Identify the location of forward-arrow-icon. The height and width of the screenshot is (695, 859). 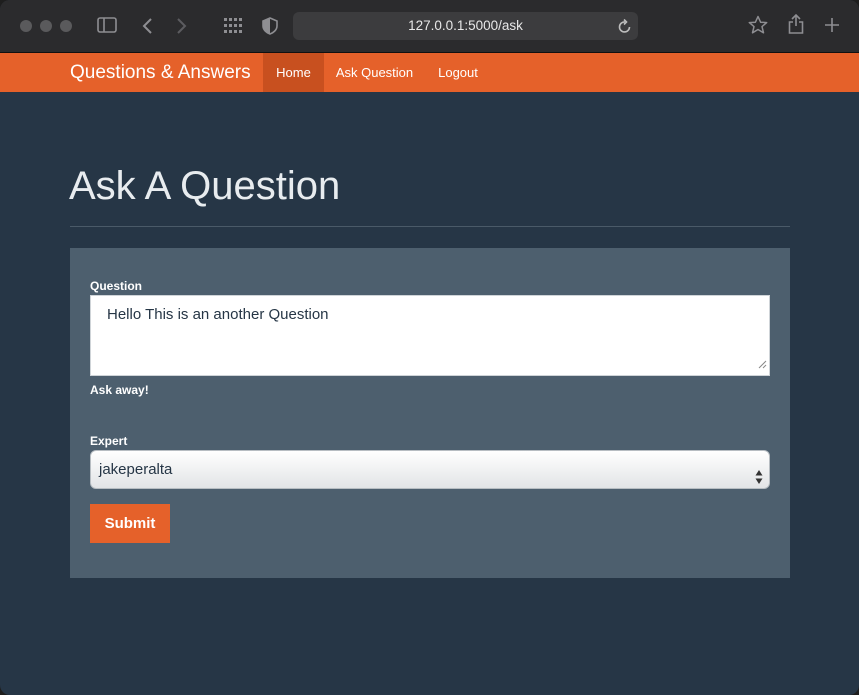
(182, 26).